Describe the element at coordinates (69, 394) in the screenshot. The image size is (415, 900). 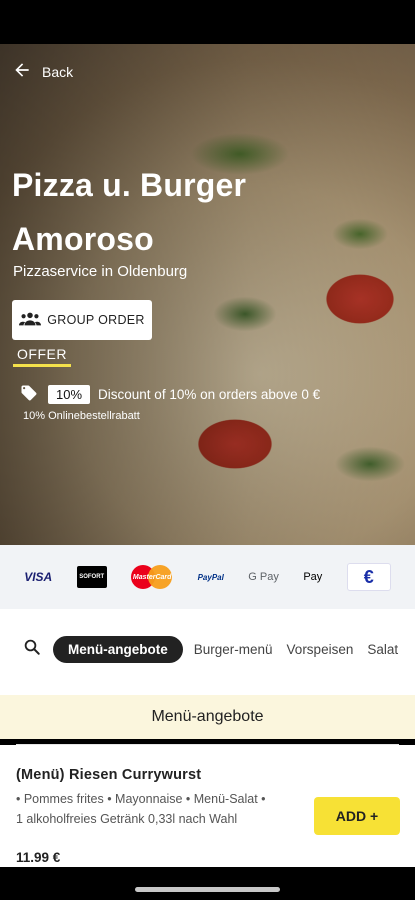
I see `discount-badge: 10%` at that location.